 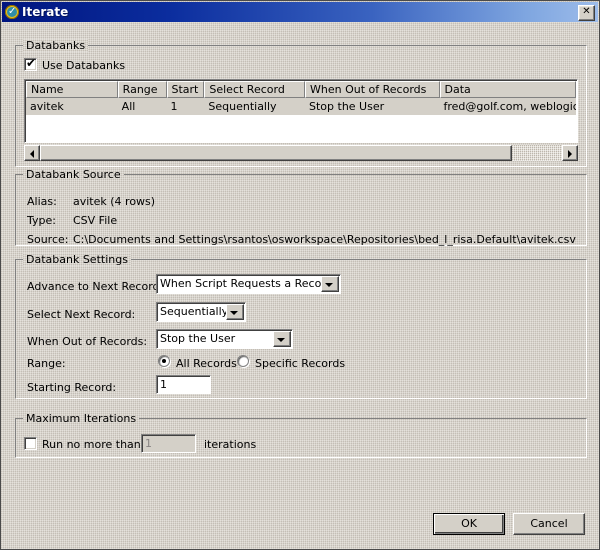 What do you see at coordinates (87, 341) in the screenshot?
I see `when-out-of-records-label: When Out of Records:` at bounding box center [87, 341].